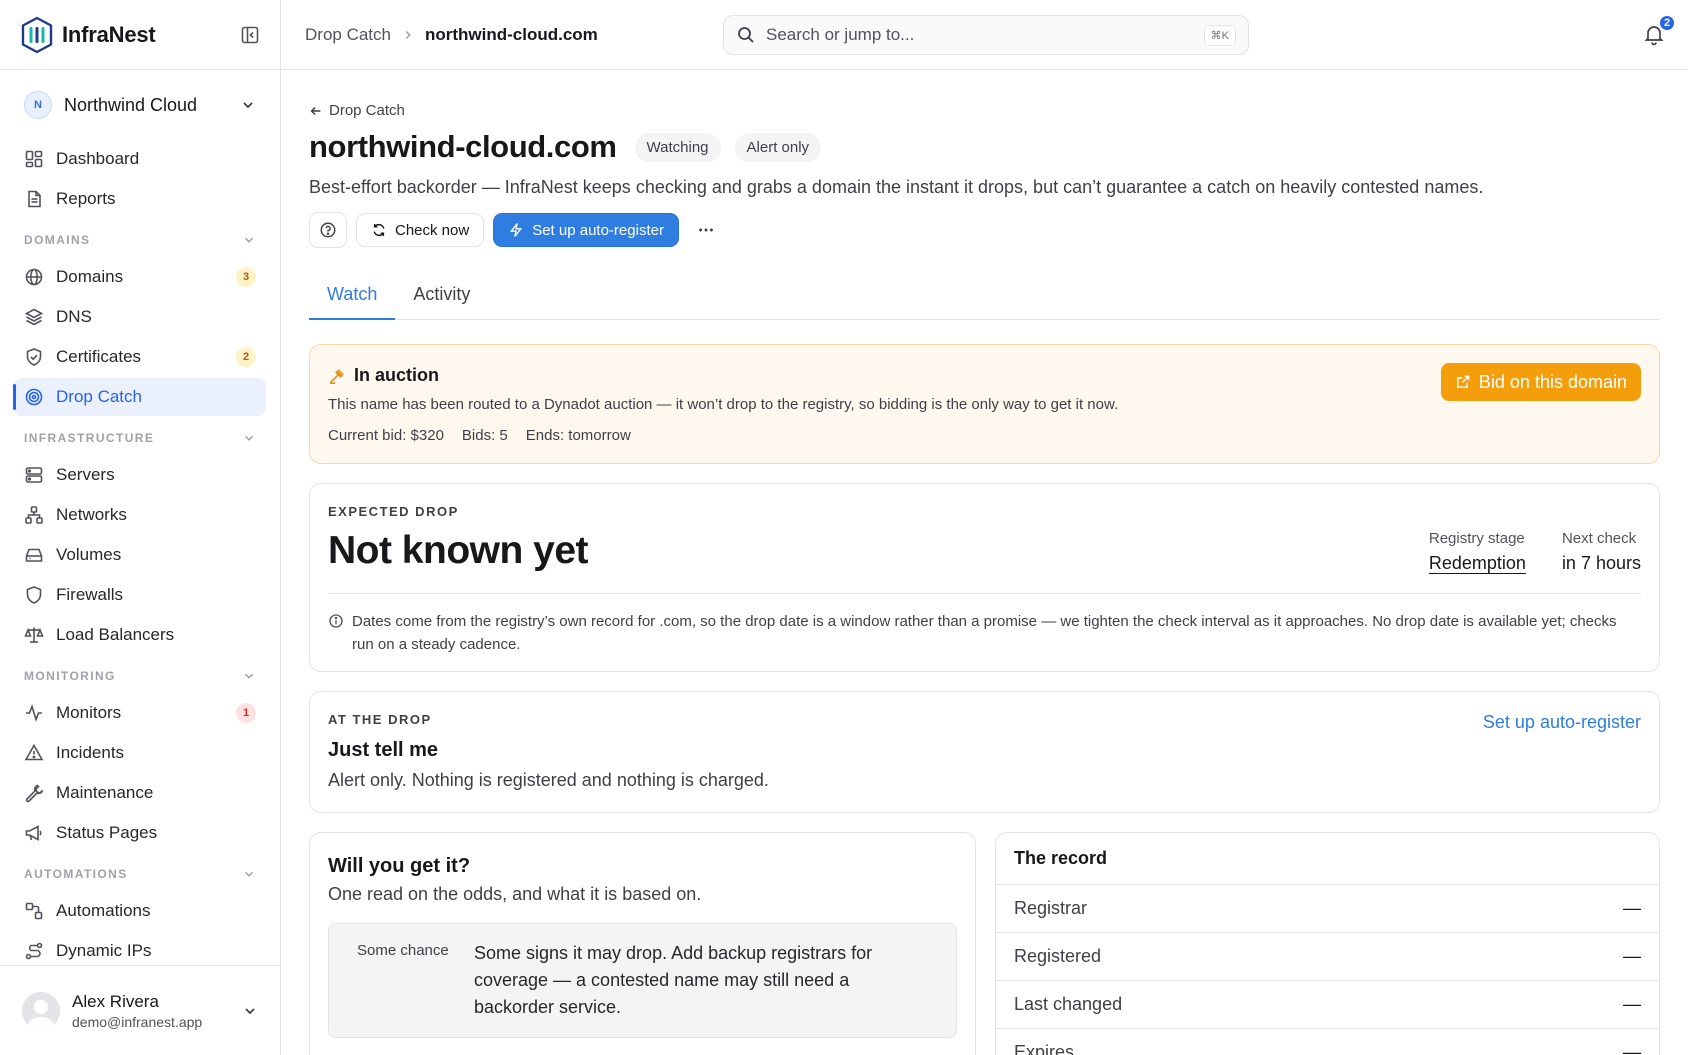 Image resolution: width=1688 pixels, height=1055 pixels. I want to click on sidebar-item-label: Load Balancers, so click(115, 634).